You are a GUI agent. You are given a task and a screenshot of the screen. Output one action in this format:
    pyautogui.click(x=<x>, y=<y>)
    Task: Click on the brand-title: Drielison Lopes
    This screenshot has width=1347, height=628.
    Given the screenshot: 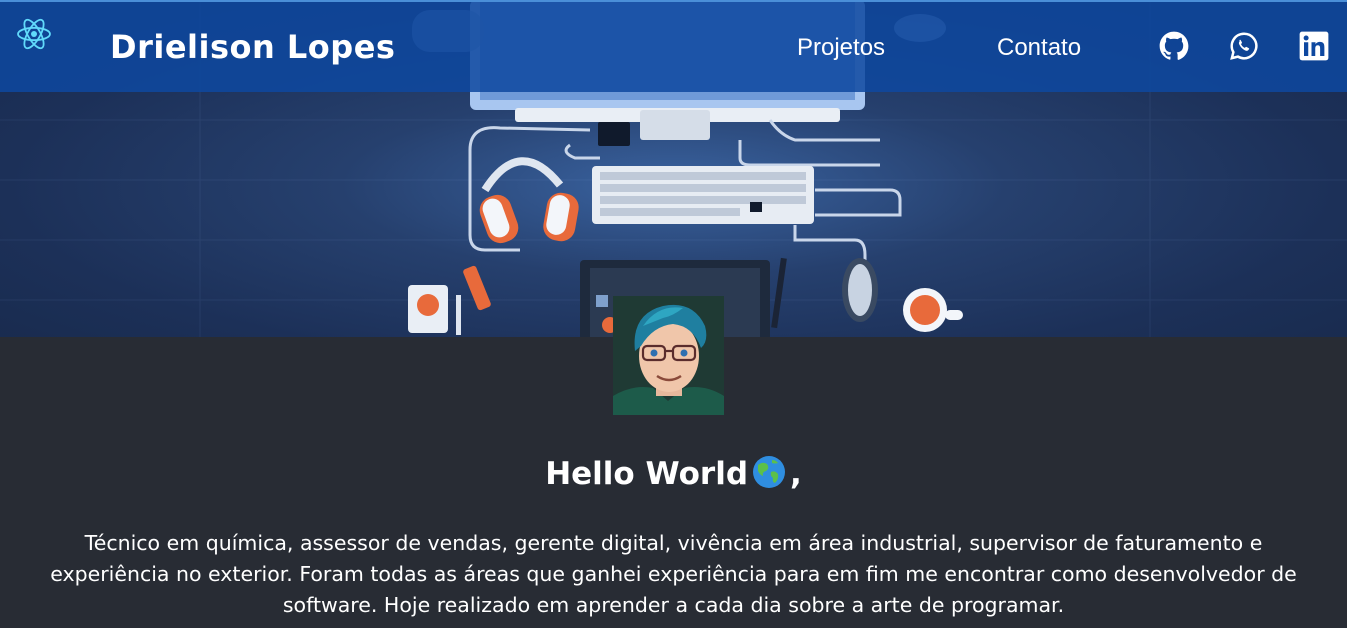 What is the action you would take?
    pyautogui.click(x=252, y=47)
    